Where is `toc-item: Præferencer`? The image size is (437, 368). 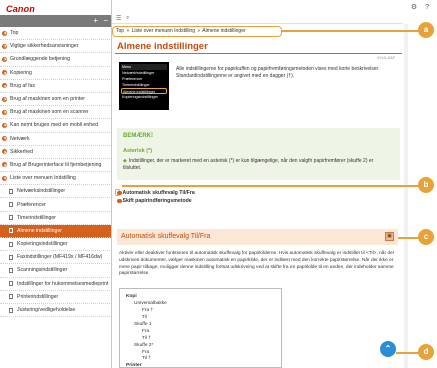 toc-item: Præferencer is located at coordinates (55, 205).